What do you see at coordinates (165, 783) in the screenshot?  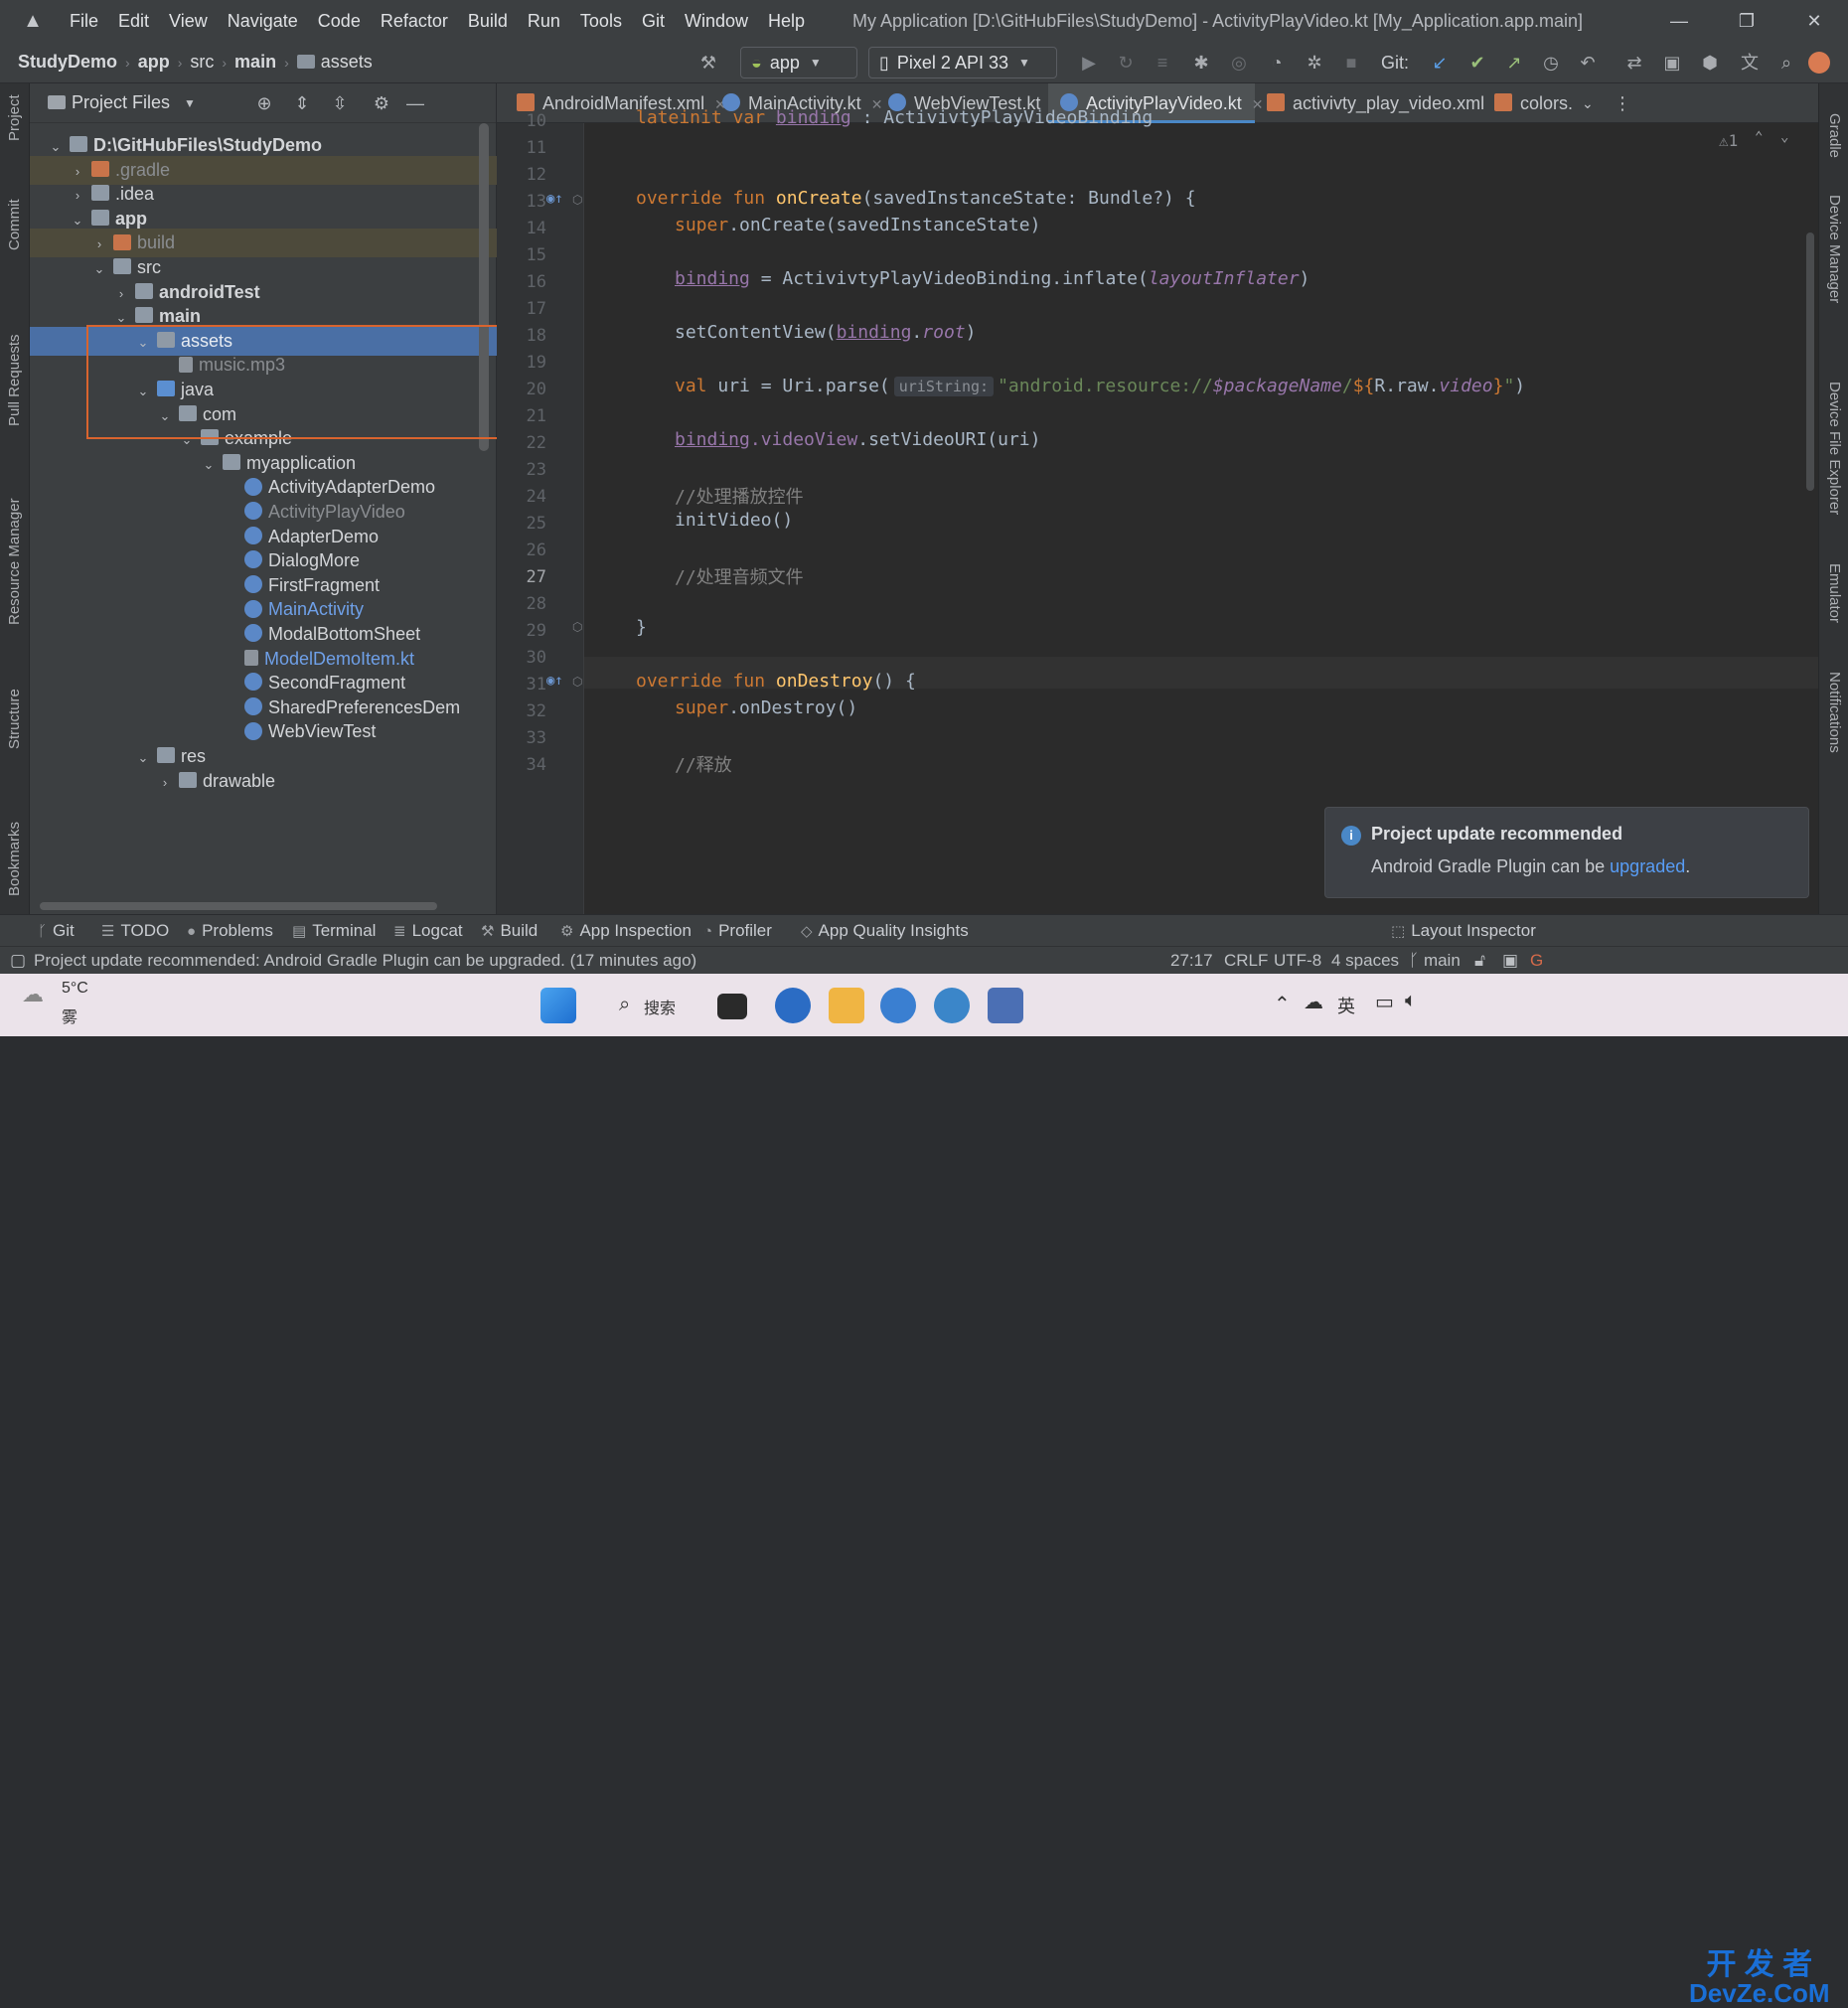 I see `chevron-right-icon: ›` at bounding box center [165, 783].